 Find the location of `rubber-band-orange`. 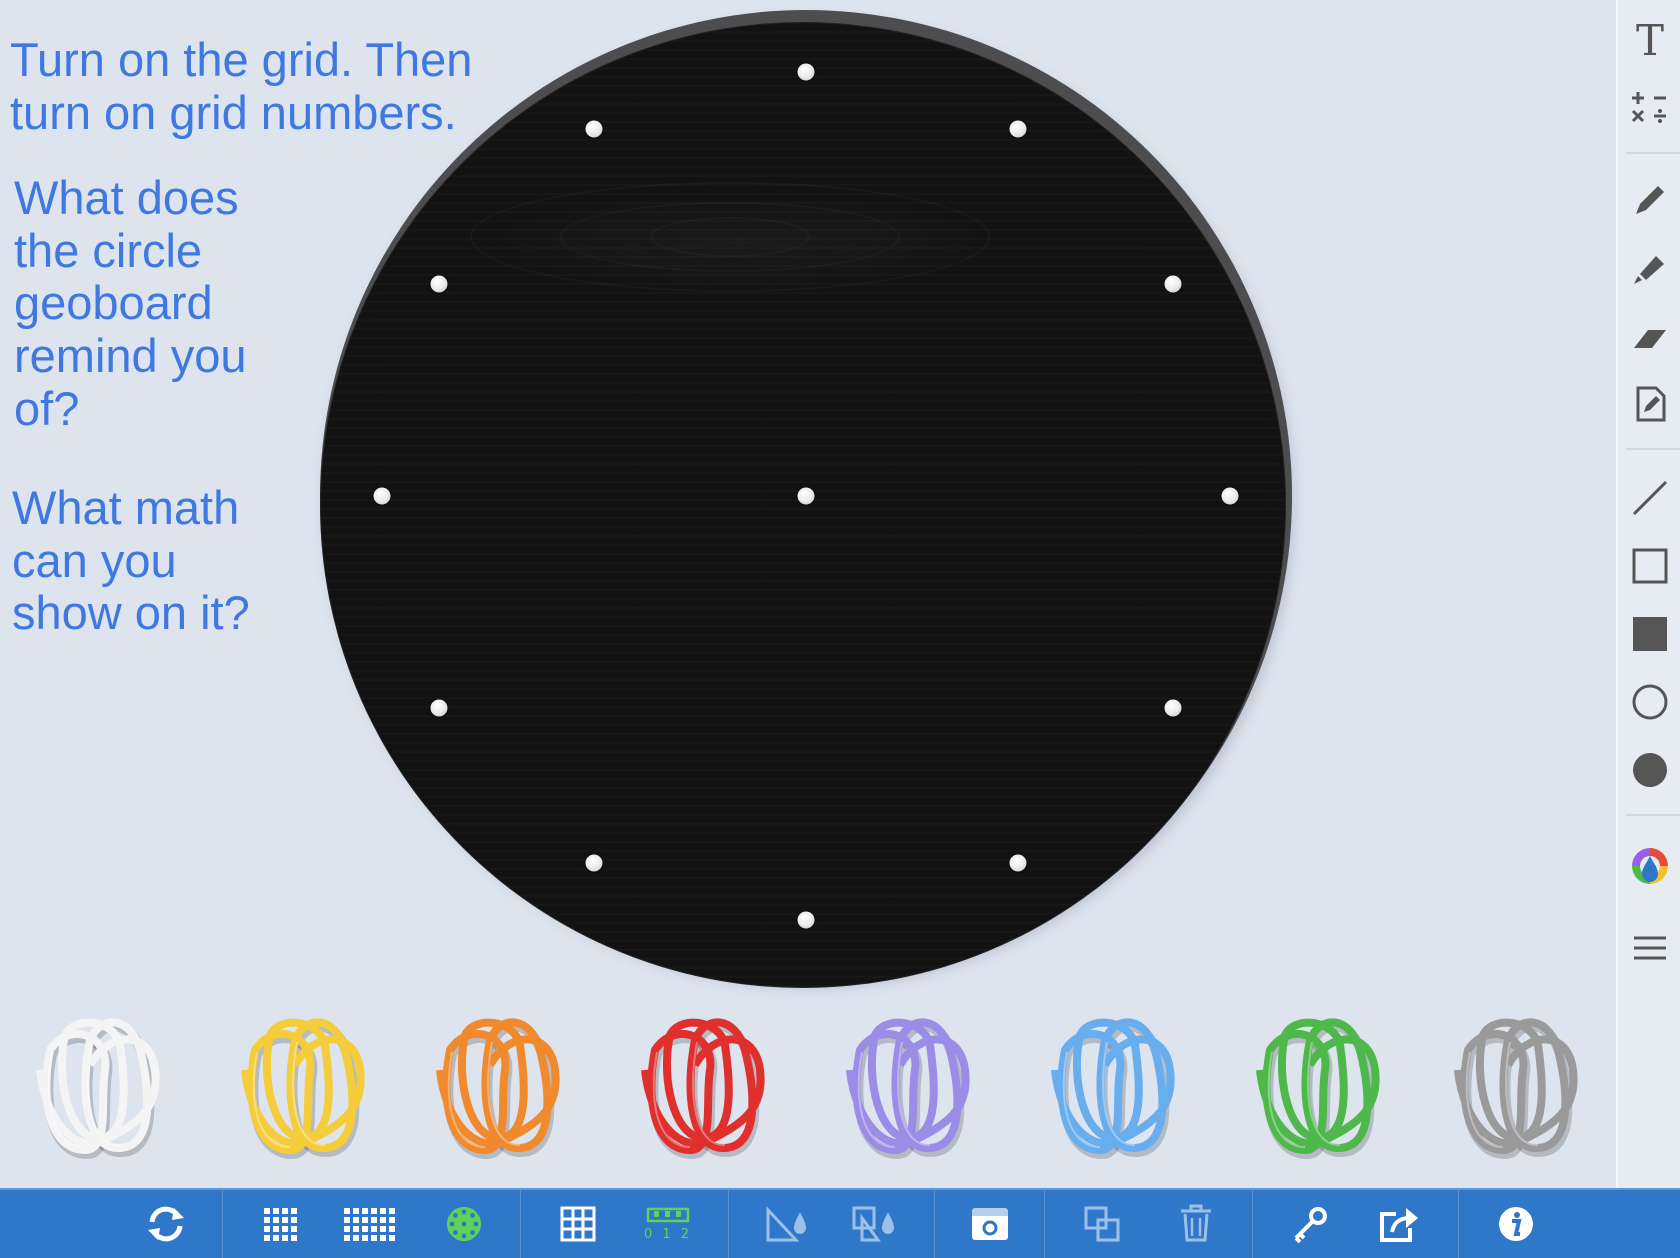

rubber-band-orange is located at coordinates (500, 1085).